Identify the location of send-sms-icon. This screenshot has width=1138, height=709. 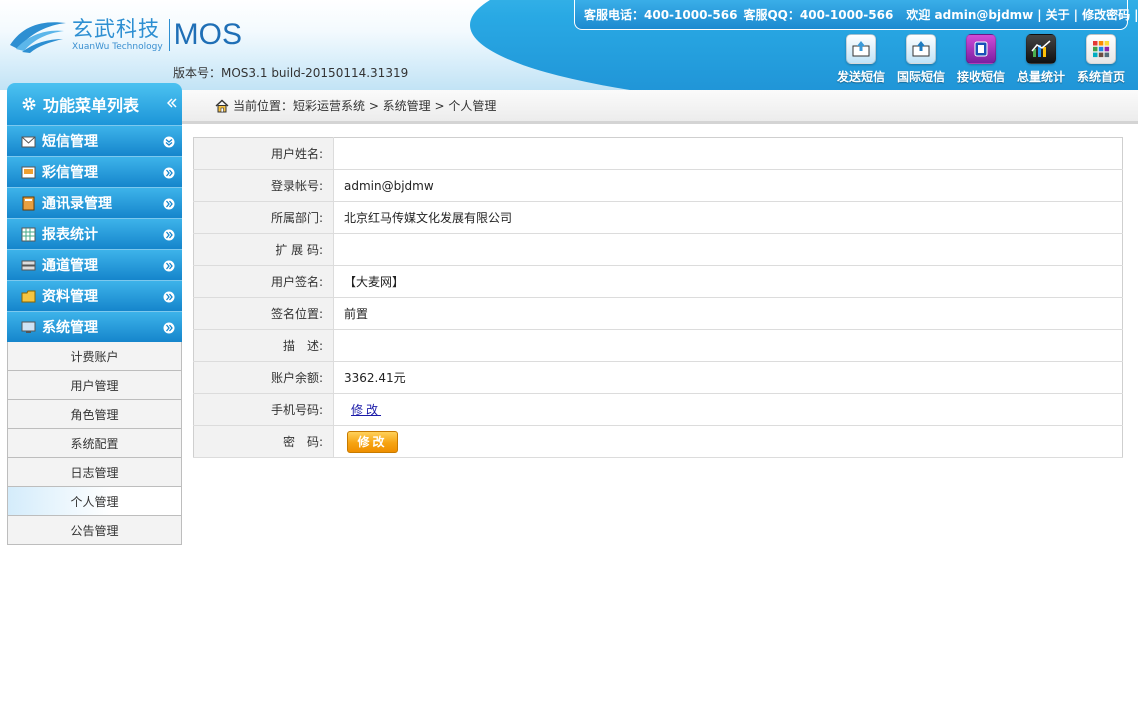
(861, 49).